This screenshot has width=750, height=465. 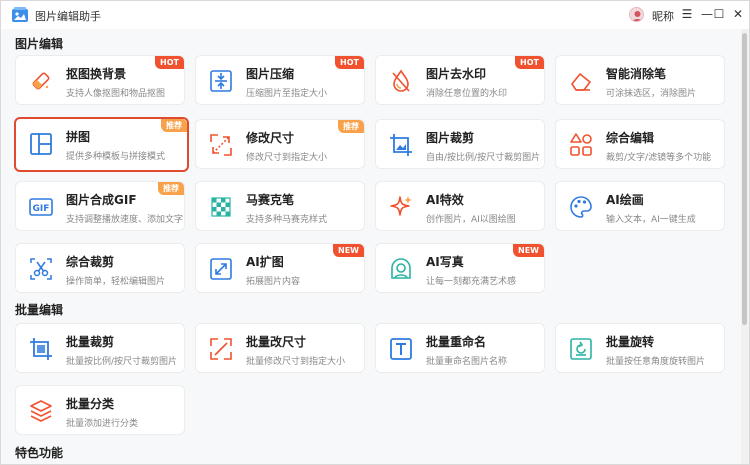 I want to click on tool-card-comprehensive-edit: 综合编辑 裁剪/文字/滤镜等多个功能, so click(x=640, y=144).